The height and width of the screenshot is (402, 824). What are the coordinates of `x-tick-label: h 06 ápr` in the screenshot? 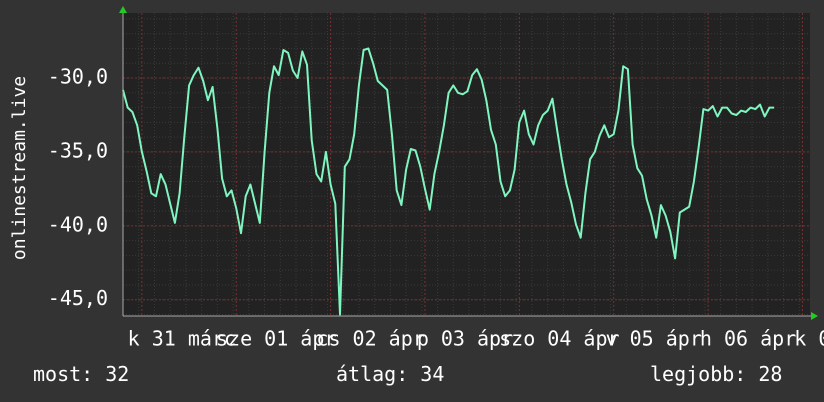 It's located at (748, 339).